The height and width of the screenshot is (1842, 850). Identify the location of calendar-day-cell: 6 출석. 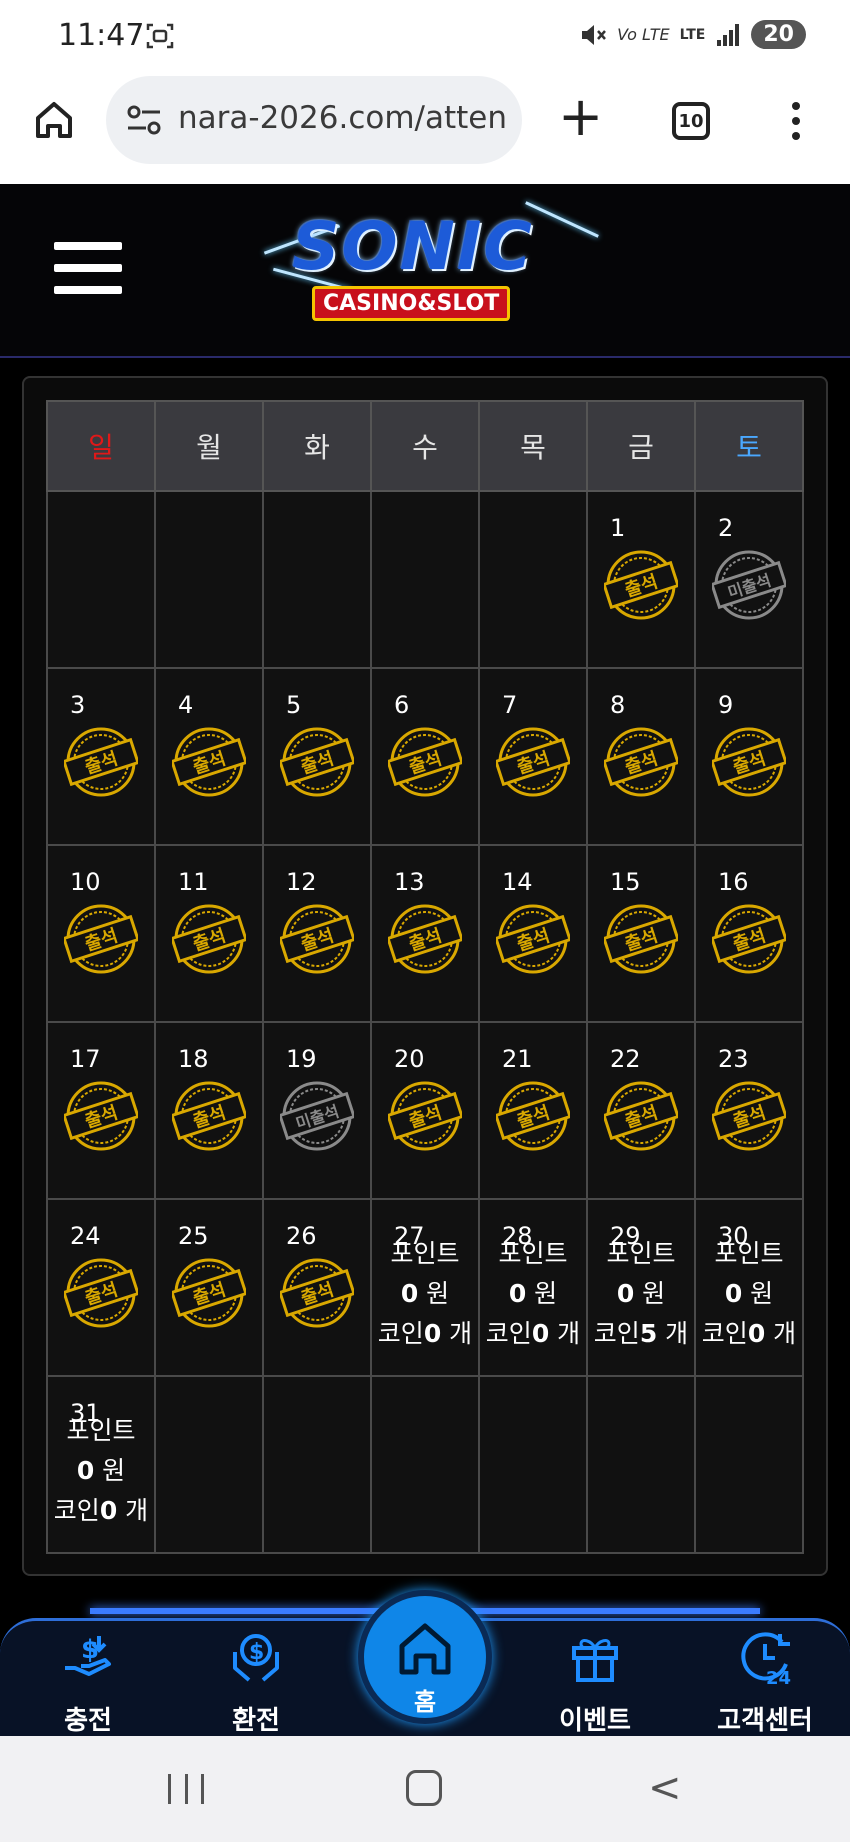
(425, 756).